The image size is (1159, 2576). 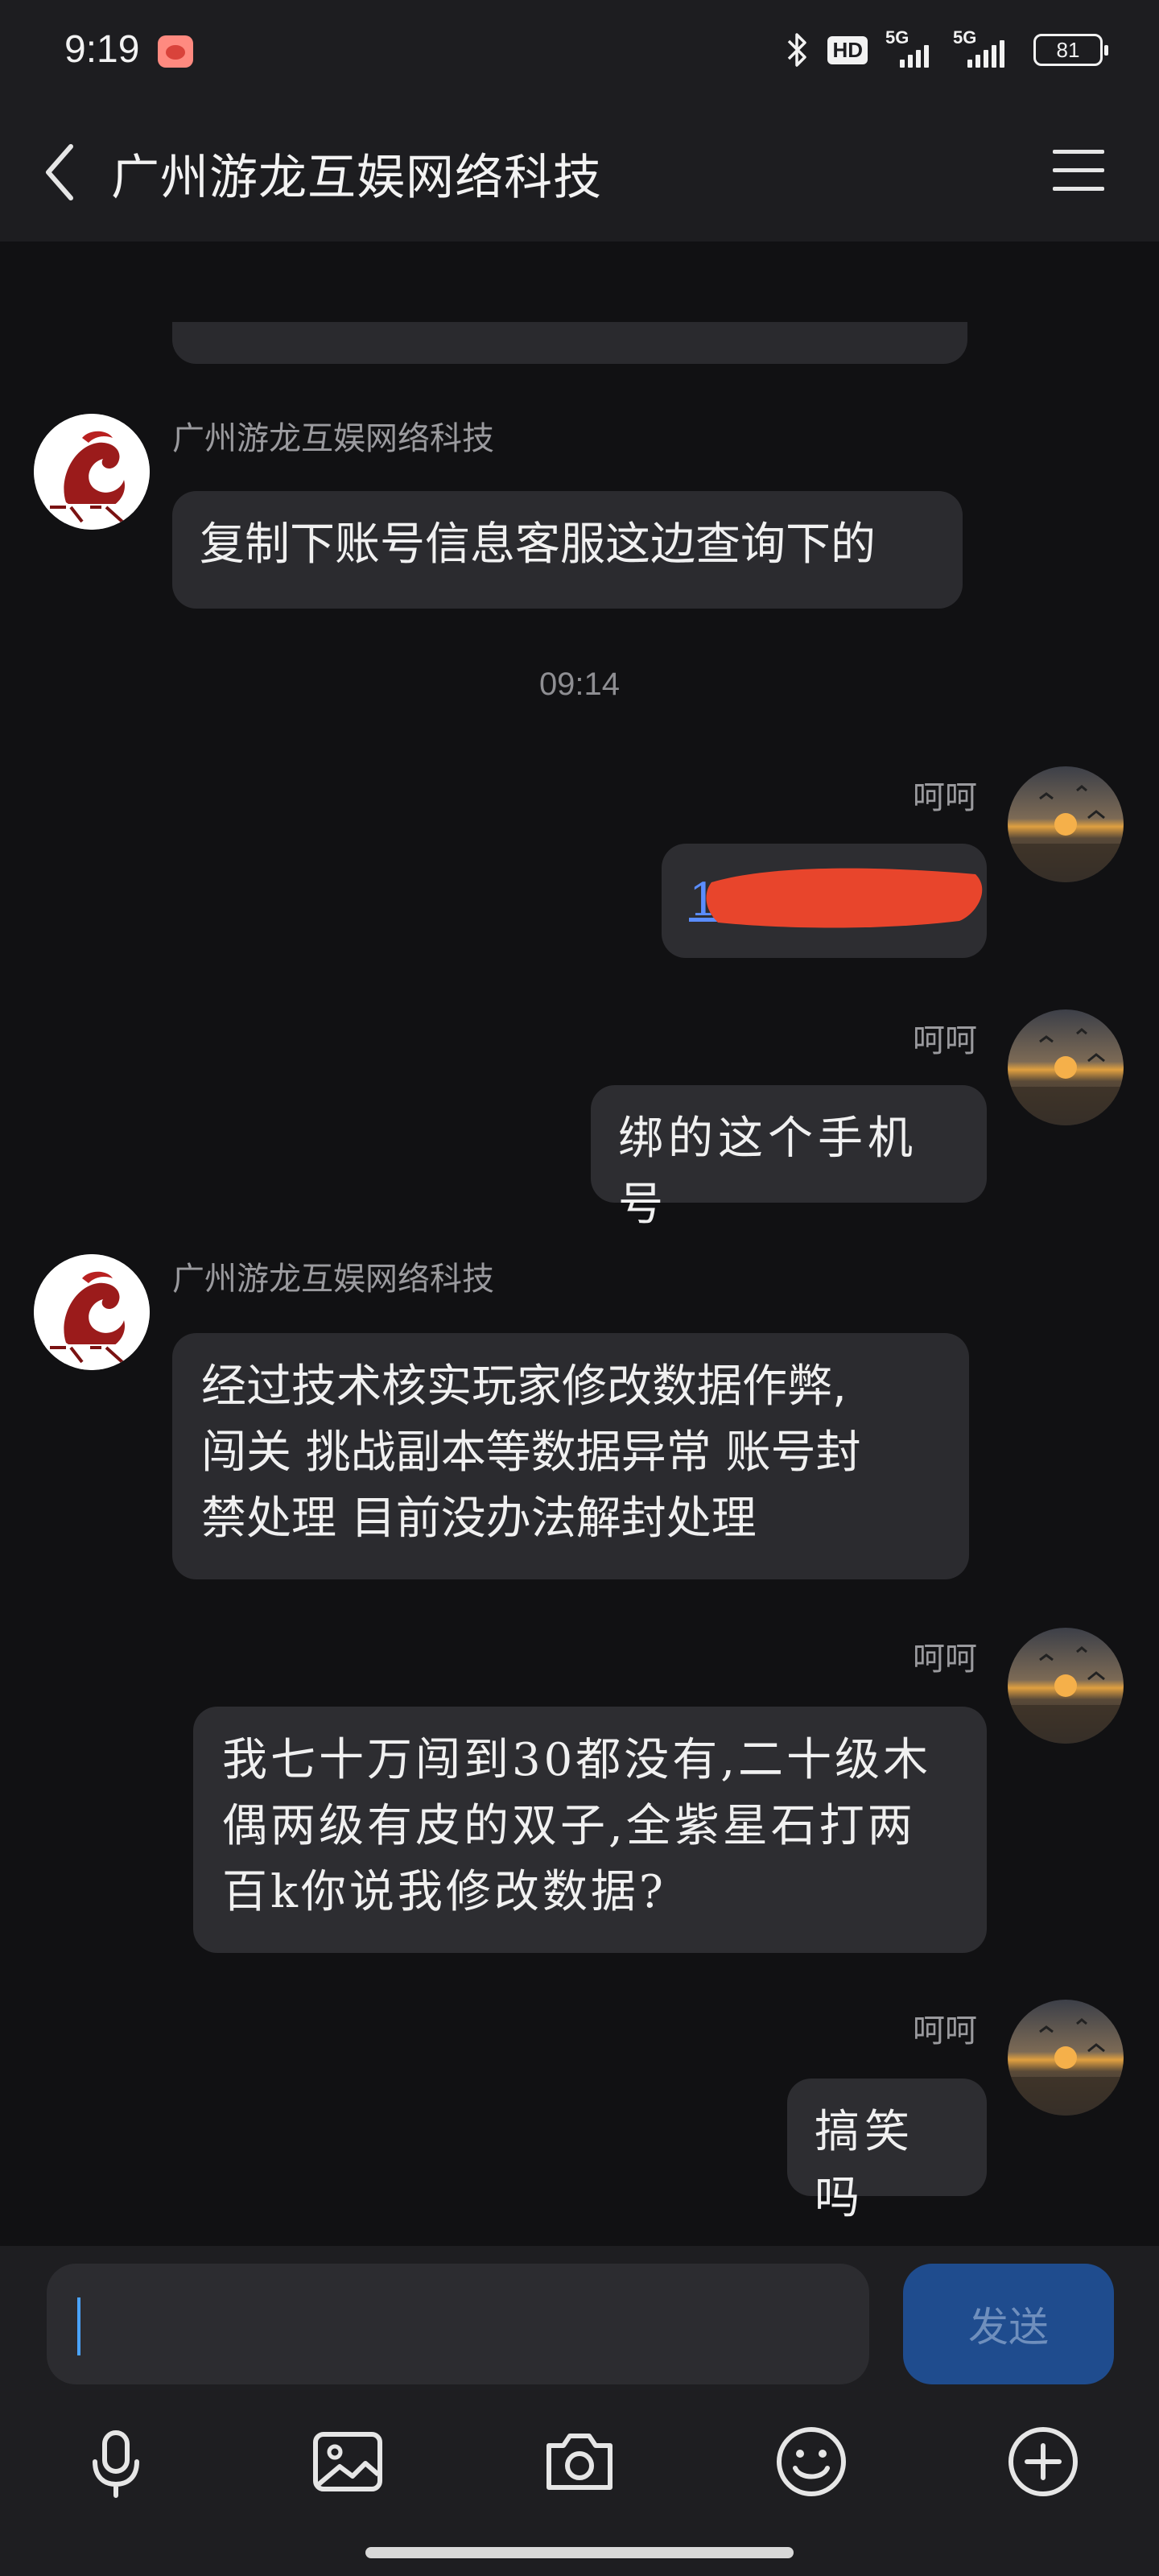 What do you see at coordinates (844, 898) in the screenshot?
I see `redaction-scribble` at bounding box center [844, 898].